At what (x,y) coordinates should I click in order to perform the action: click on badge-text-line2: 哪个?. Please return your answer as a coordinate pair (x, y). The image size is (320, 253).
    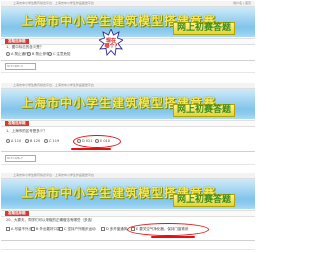
    Looking at the image, I should click on (111, 46).